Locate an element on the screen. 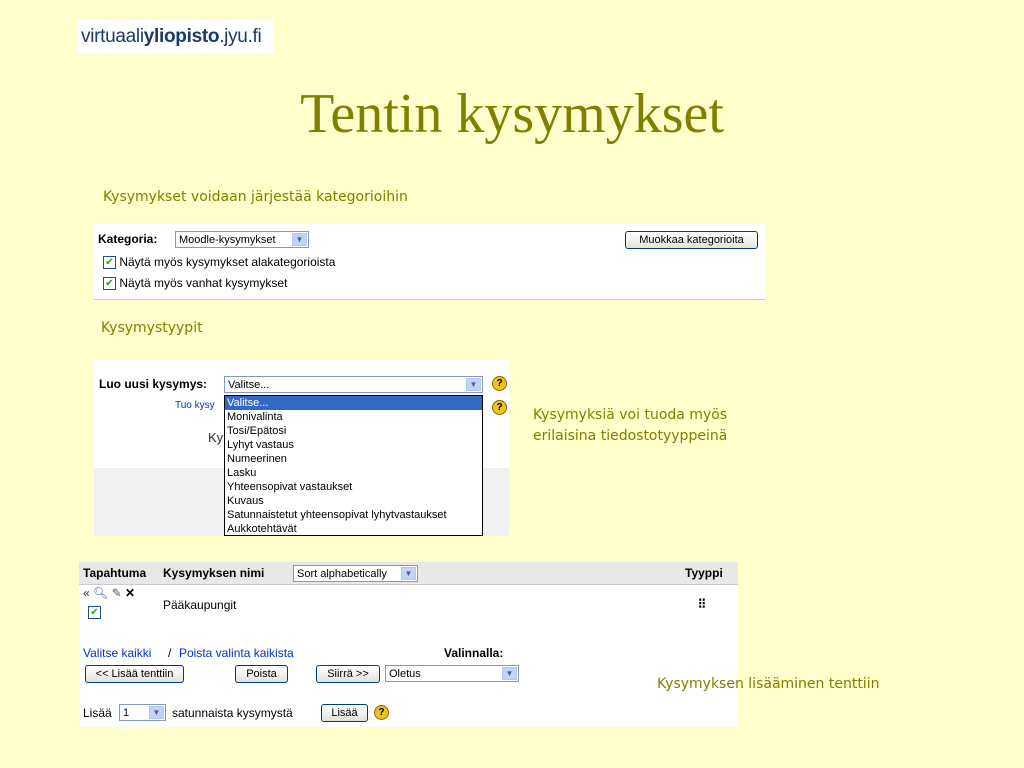 The image size is (1024, 768). move-button: Siirrä >> is located at coordinates (348, 674).